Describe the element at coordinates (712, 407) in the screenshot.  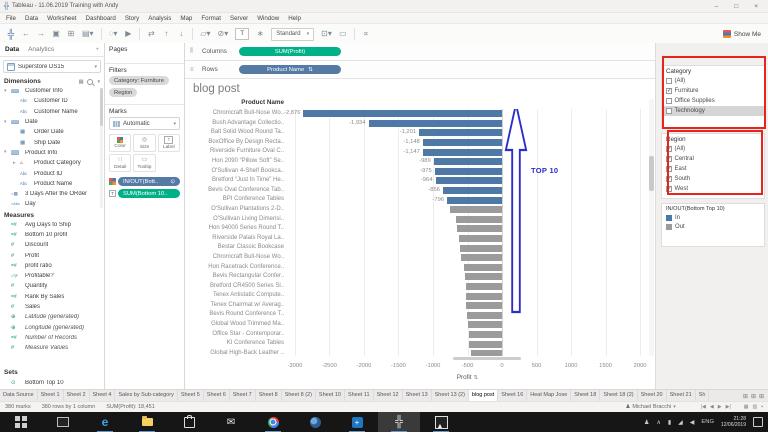
I see `previous-sheet-button: ◀` at that location.